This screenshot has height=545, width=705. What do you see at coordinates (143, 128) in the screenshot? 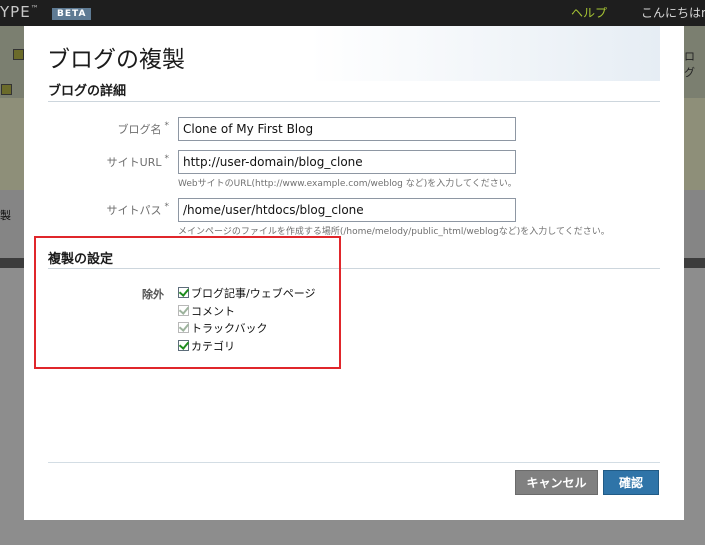
I see `blog-name-label: ブログ名 *` at bounding box center [143, 128].